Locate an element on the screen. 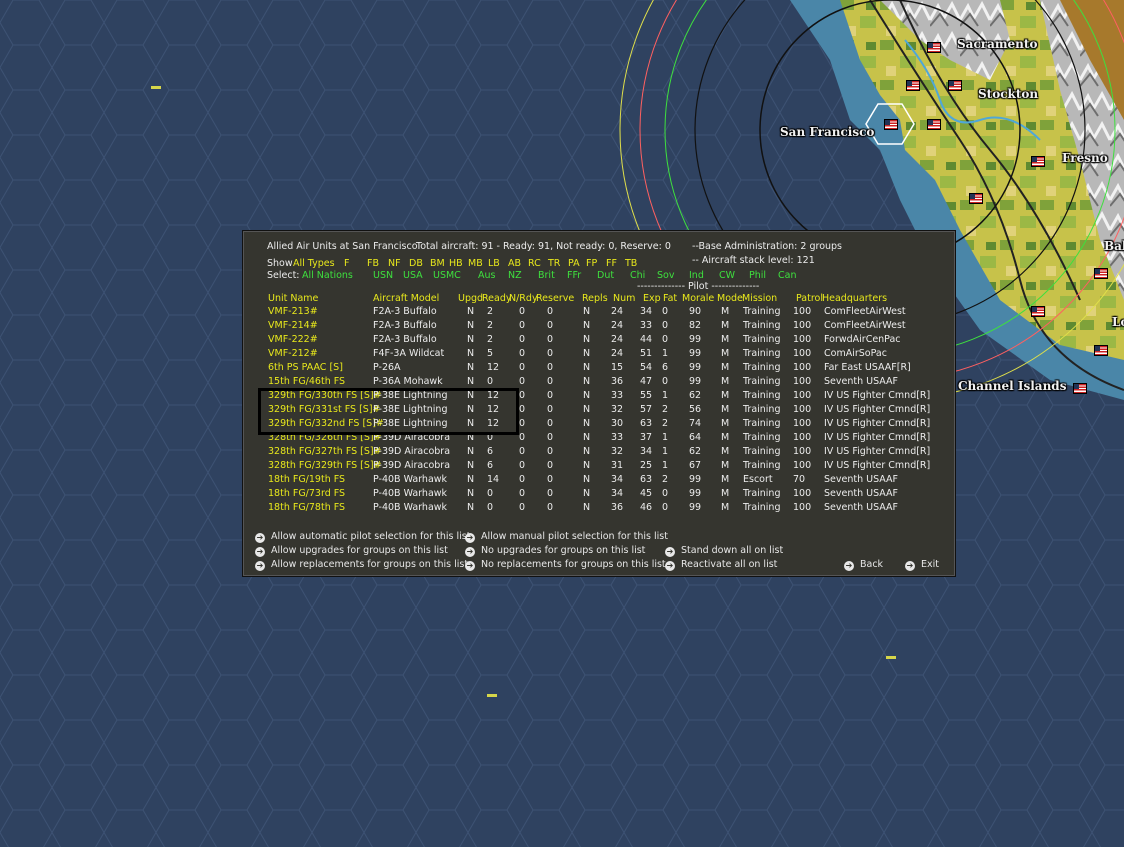 The height and width of the screenshot is (847, 1124). unit-name-link: 328th FG/327th FS [S]# is located at coordinates (325, 452).